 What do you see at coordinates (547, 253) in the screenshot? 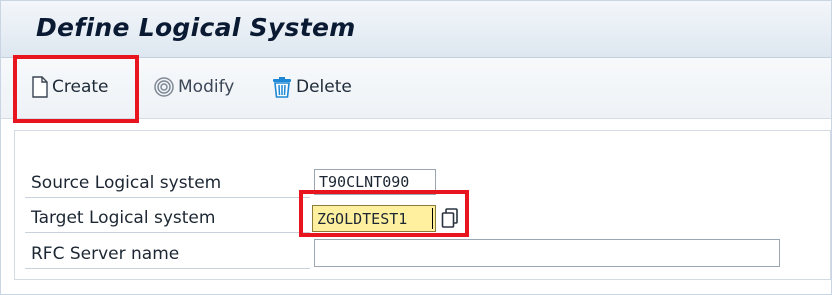
I see `rfc-server-name-input` at bounding box center [547, 253].